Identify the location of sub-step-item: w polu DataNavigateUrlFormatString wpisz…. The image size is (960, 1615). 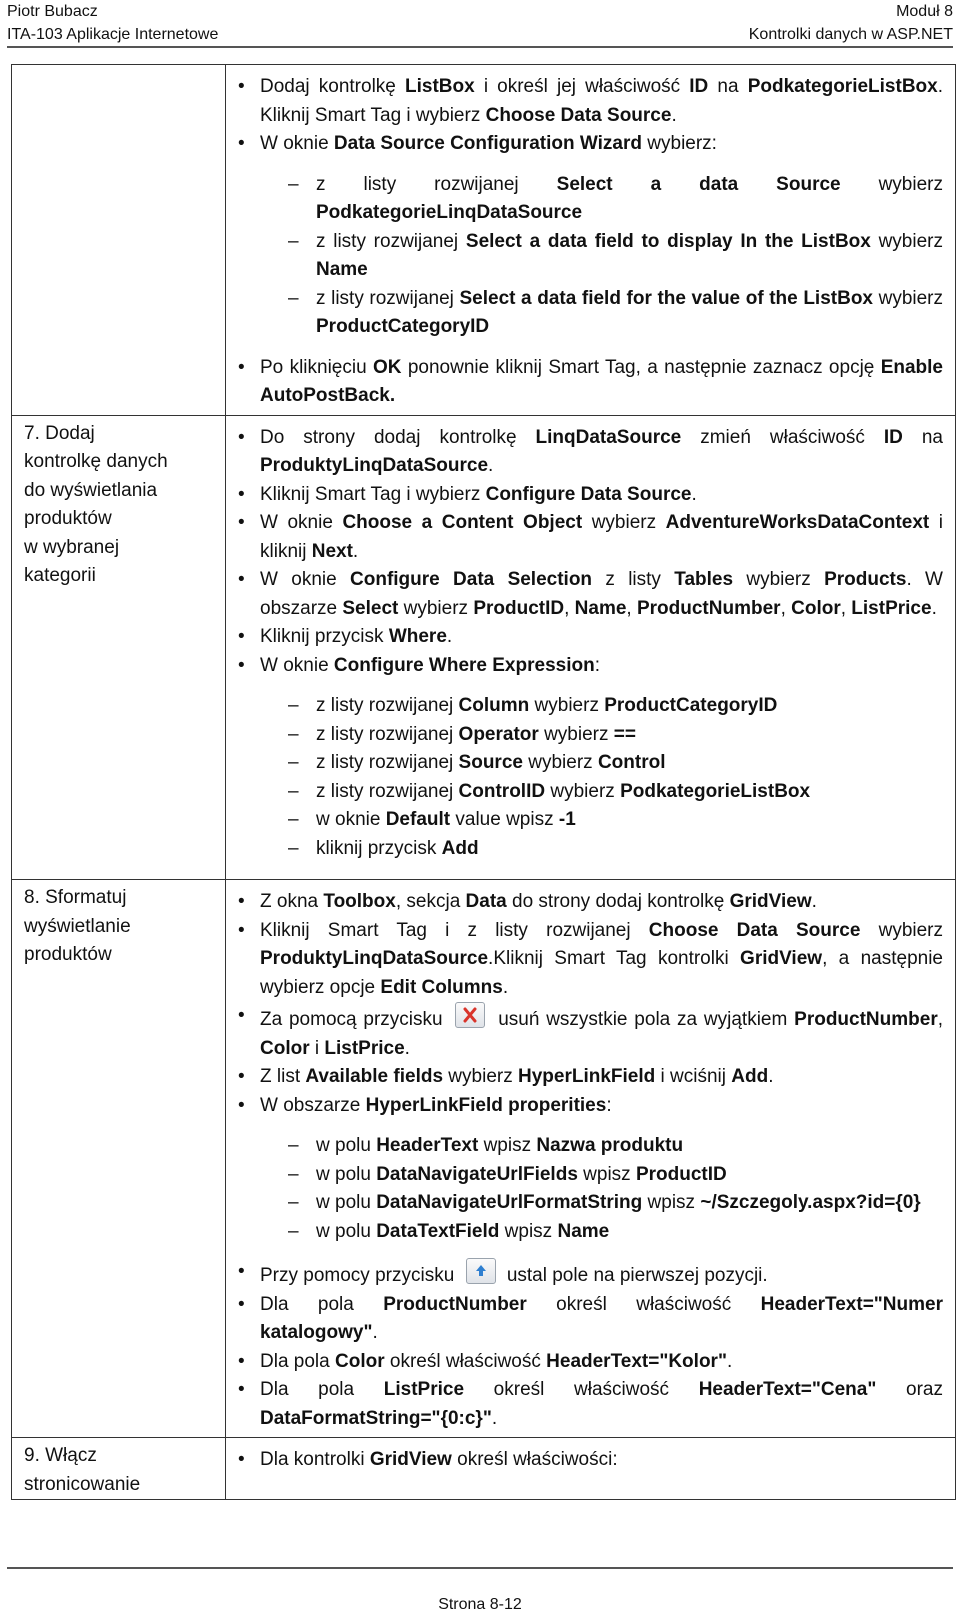
(601, 1203).